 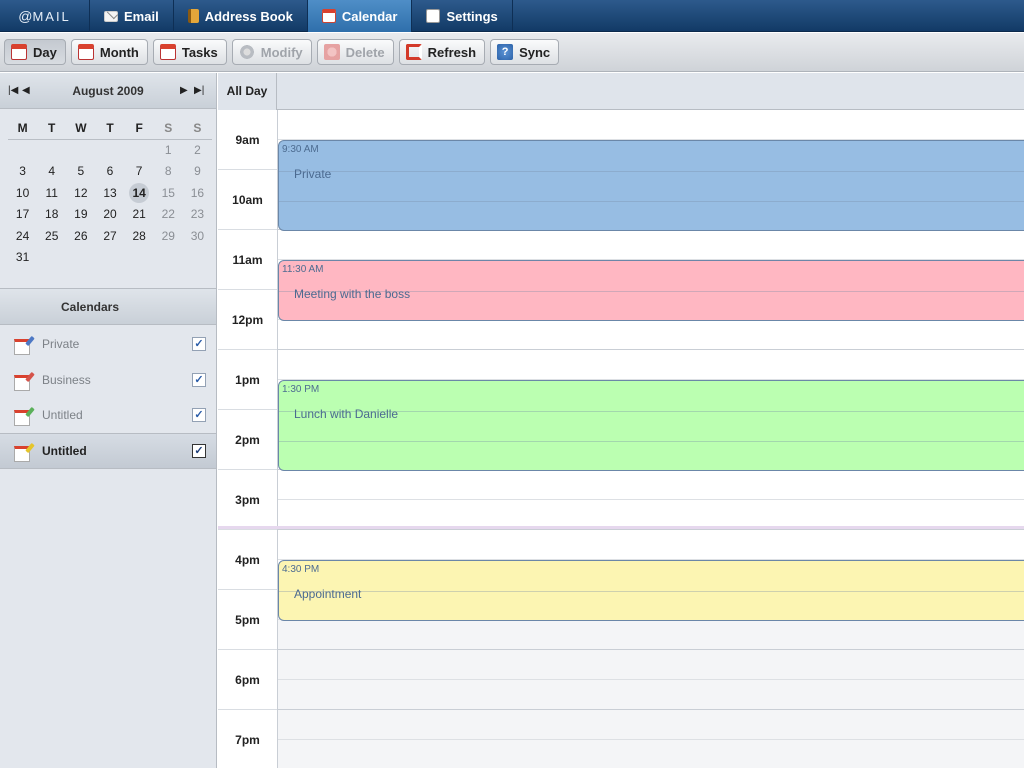 I want to click on calendar-item-label: Untitled, so click(x=64, y=451).